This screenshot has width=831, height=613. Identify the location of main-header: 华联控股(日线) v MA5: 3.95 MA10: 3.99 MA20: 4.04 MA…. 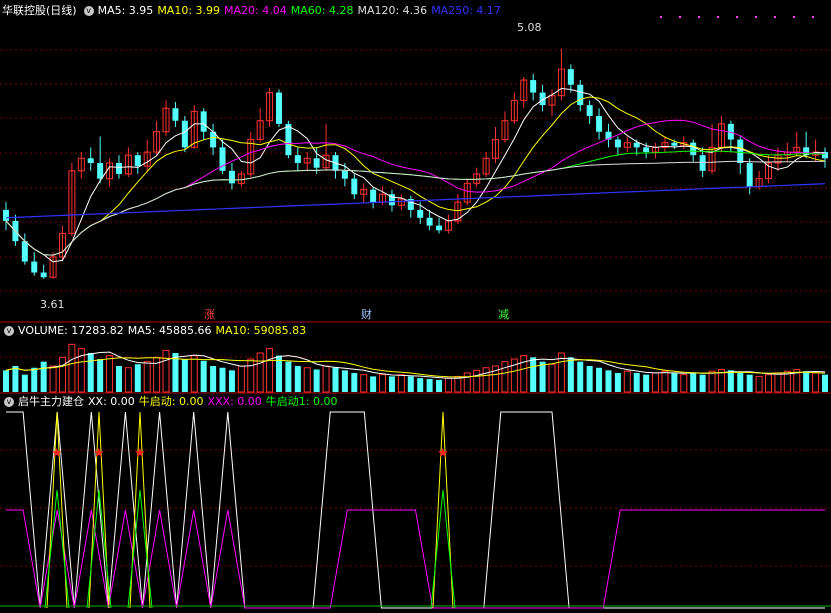
(252, 11).